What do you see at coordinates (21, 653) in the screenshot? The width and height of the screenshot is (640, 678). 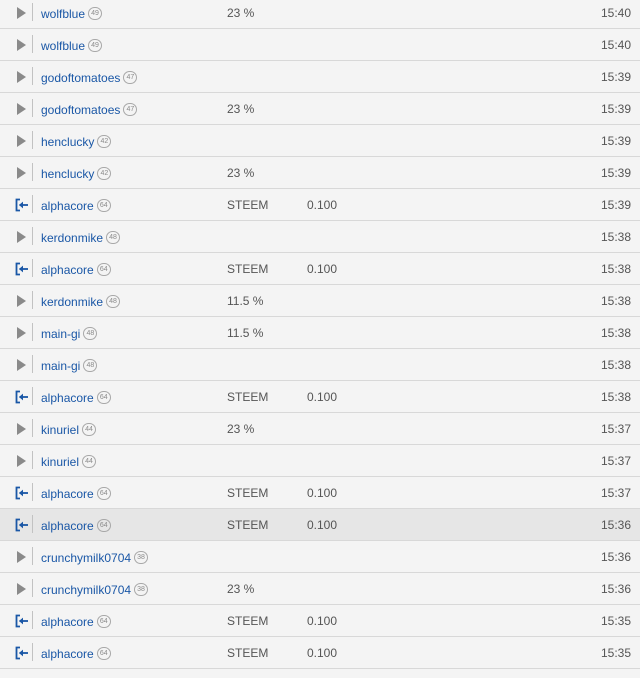 I see `sign-in-arrow-icon` at bounding box center [21, 653].